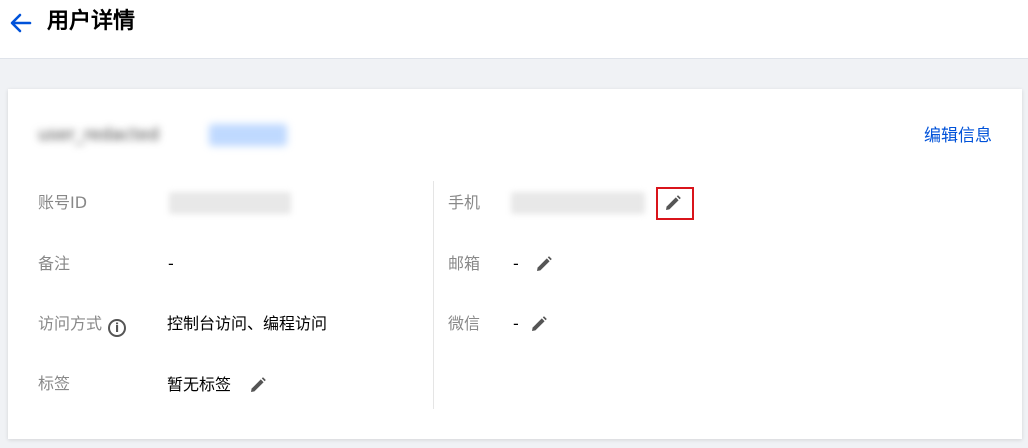 The width and height of the screenshot is (1028, 448). I want to click on edit-wechat-button, so click(539, 324).